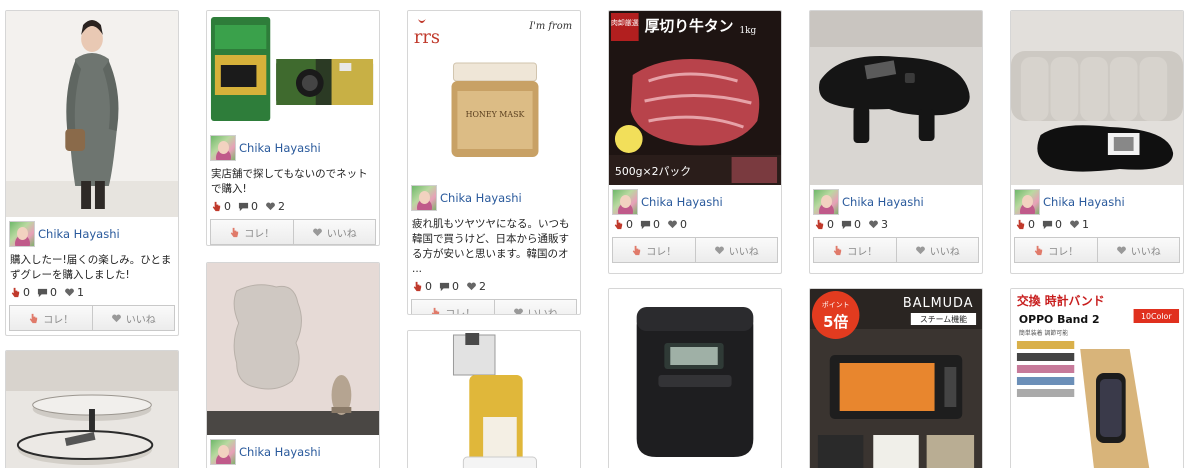 The width and height of the screenshot is (1200, 468). Describe the element at coordinates (1059, 319) in the screenshot. I see `product-name: OPPO Band 2` at that location.